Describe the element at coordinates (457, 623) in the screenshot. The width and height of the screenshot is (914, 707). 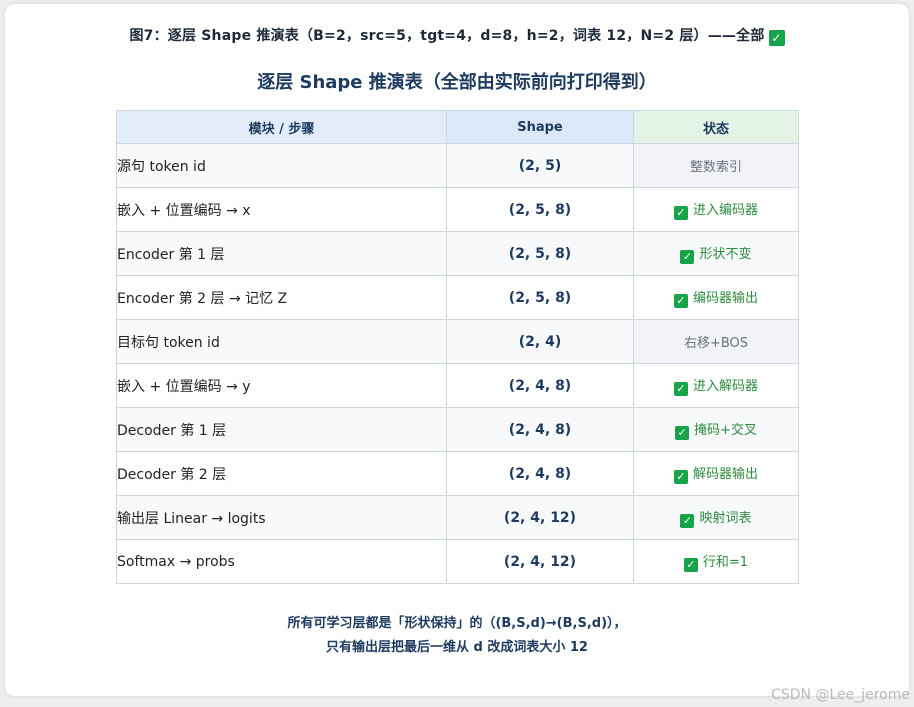
I see `footnote-line-1: 所有可学习层都是「形状保持」的（(B,S,d)→(B,S,d)），` at that location.